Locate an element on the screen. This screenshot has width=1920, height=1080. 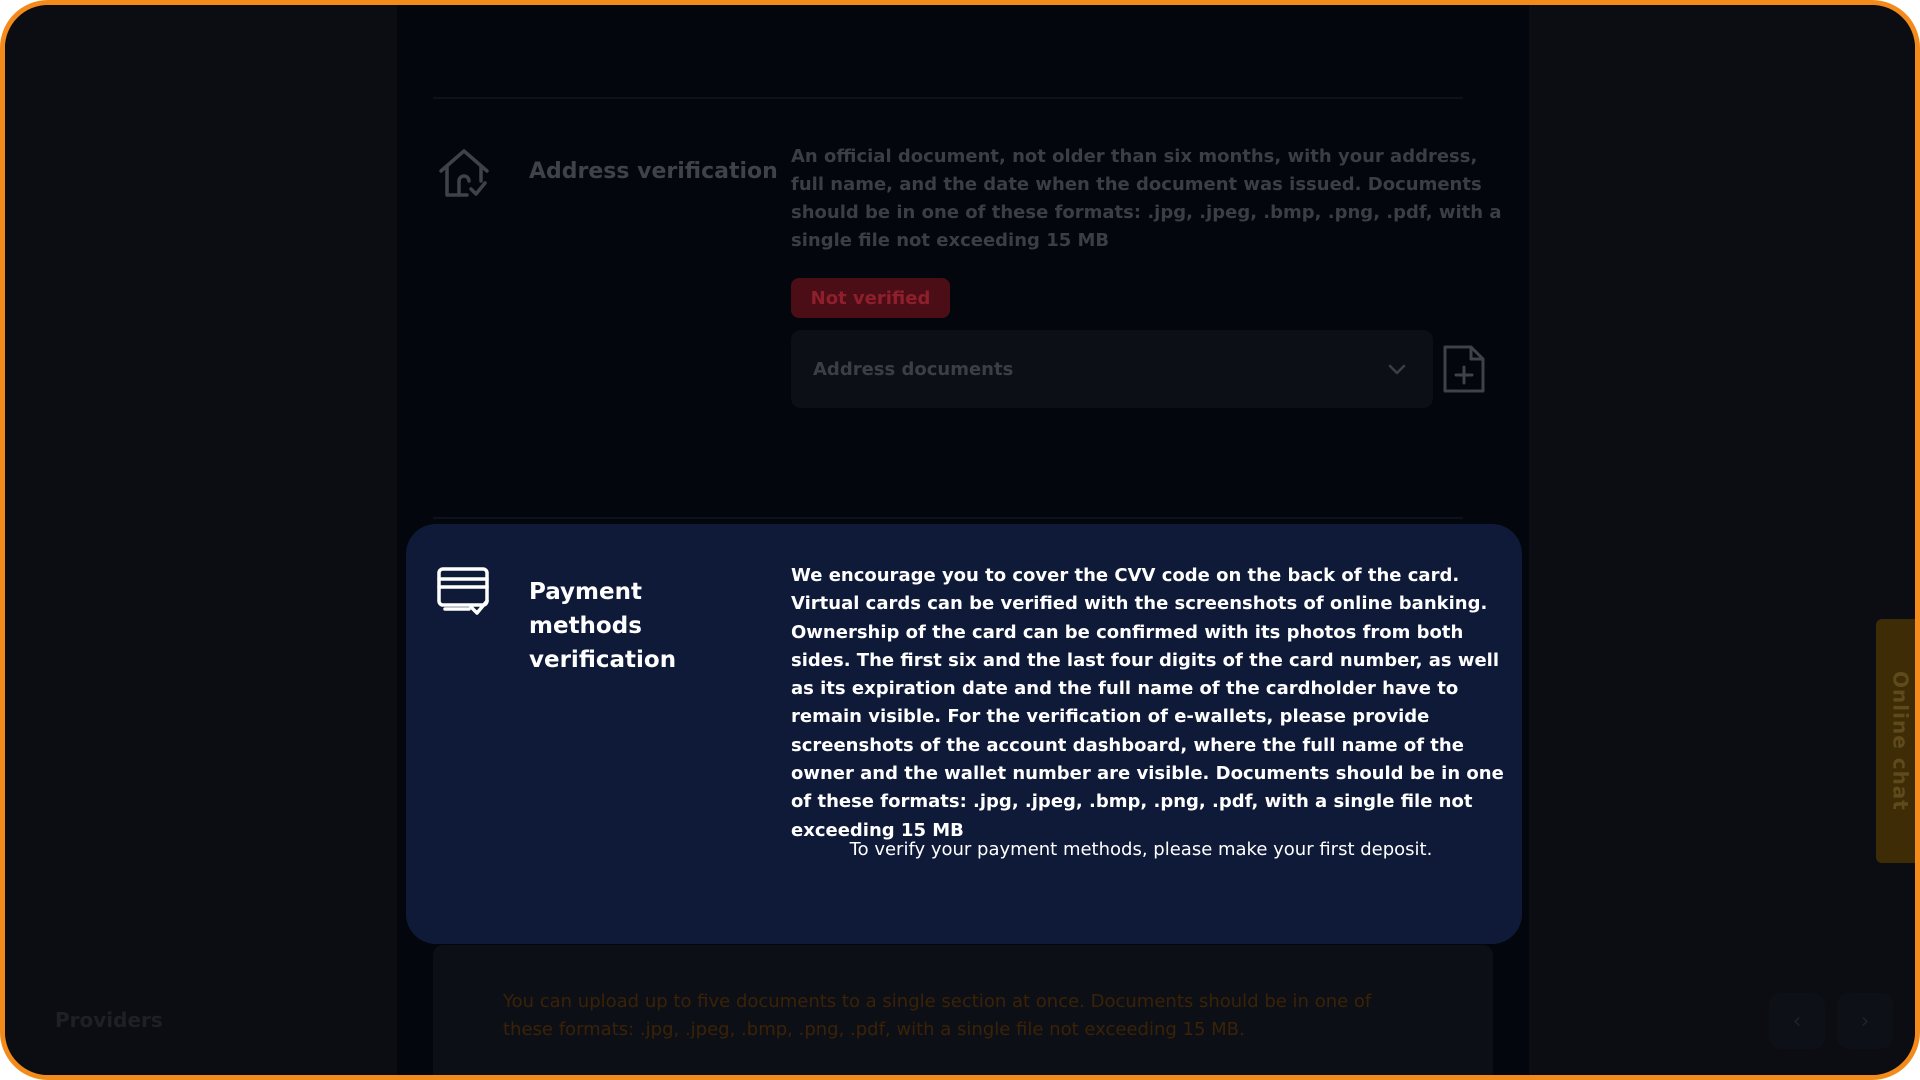
status-badge: Not verified is located at coordinates (870, 298).